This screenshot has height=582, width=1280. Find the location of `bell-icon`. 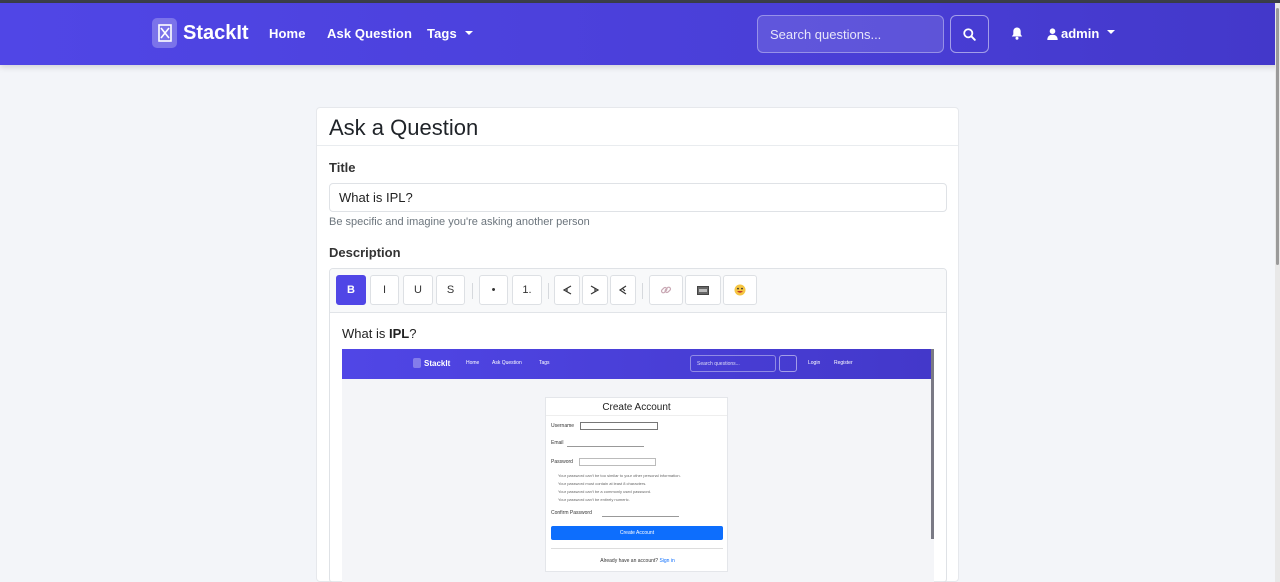

bell-icon is located at coordinates (1017, 36).